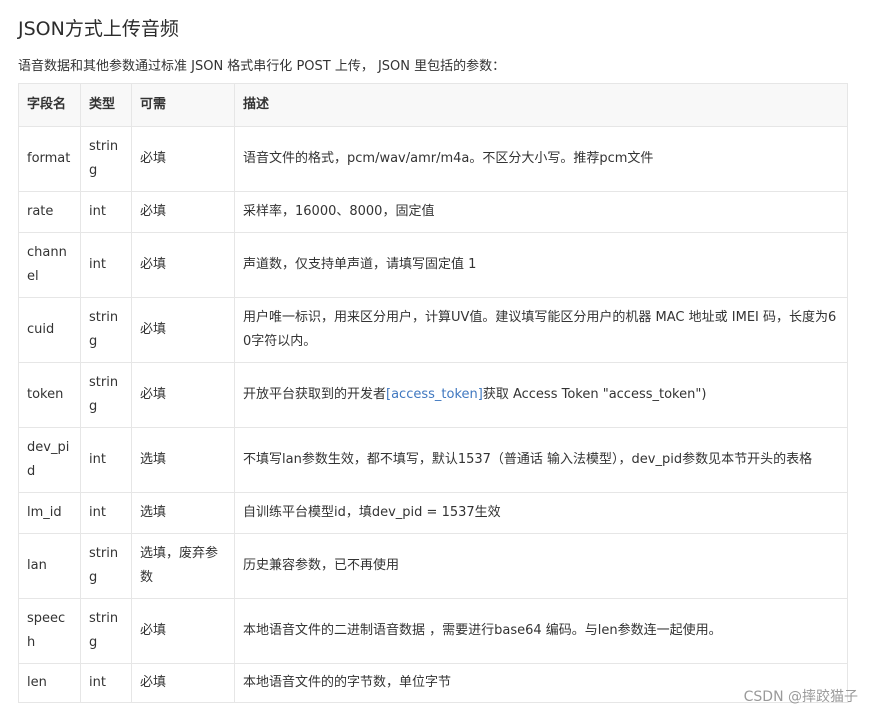 The image size is (876, 714). What do you see at coordinates (183, 105) in the screenshot?
I see `header-required: 可需` at bounding box center [183, 105].